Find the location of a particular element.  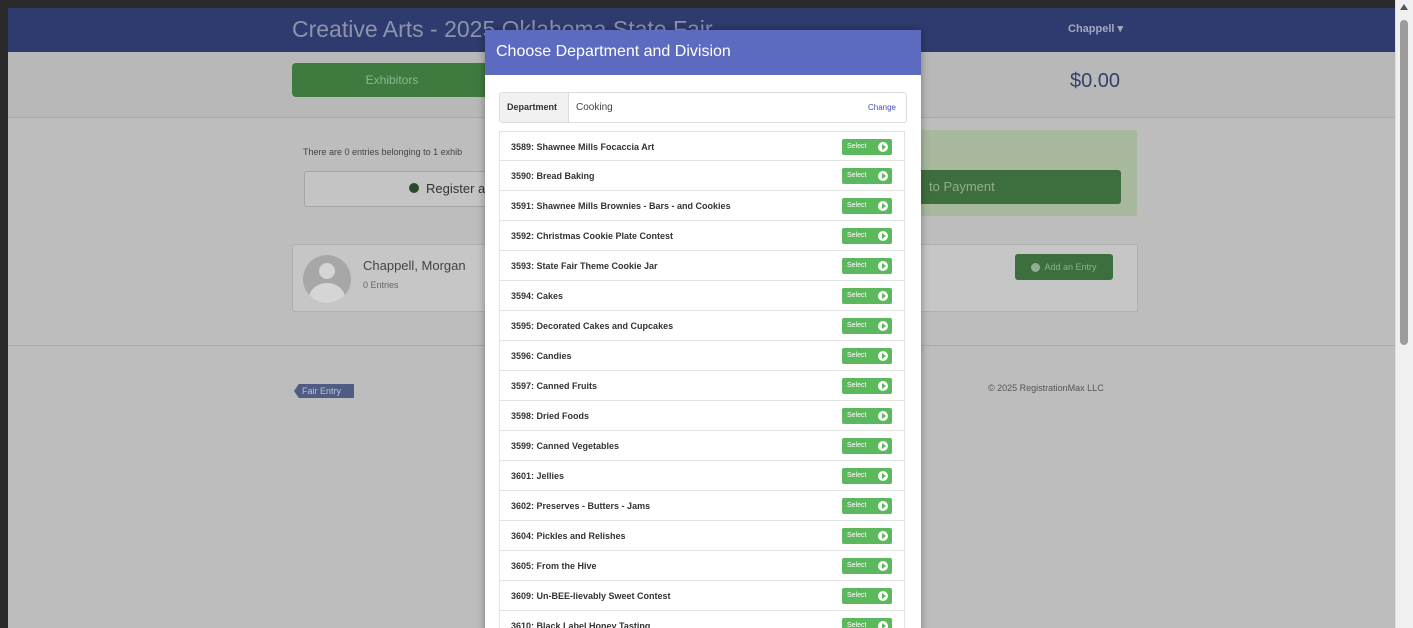

division-row: 3594: Cakes Select is located at coordinates (702, 296).